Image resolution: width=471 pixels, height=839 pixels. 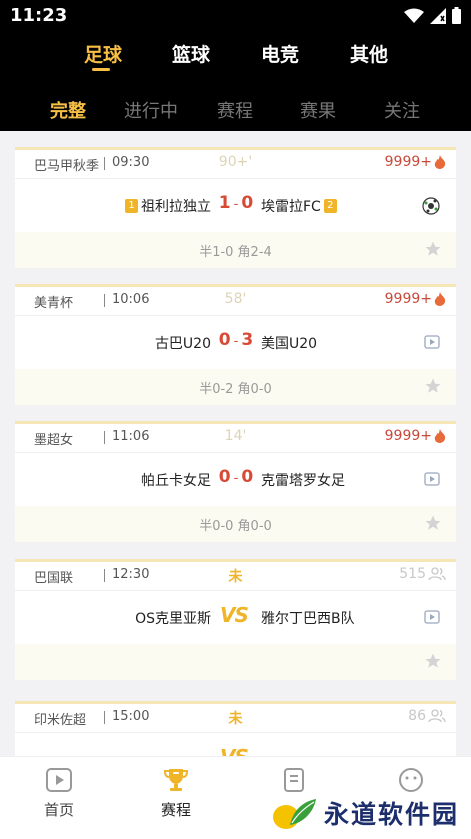 I want to click on follower-value: 515, so click(x=412, y=574).